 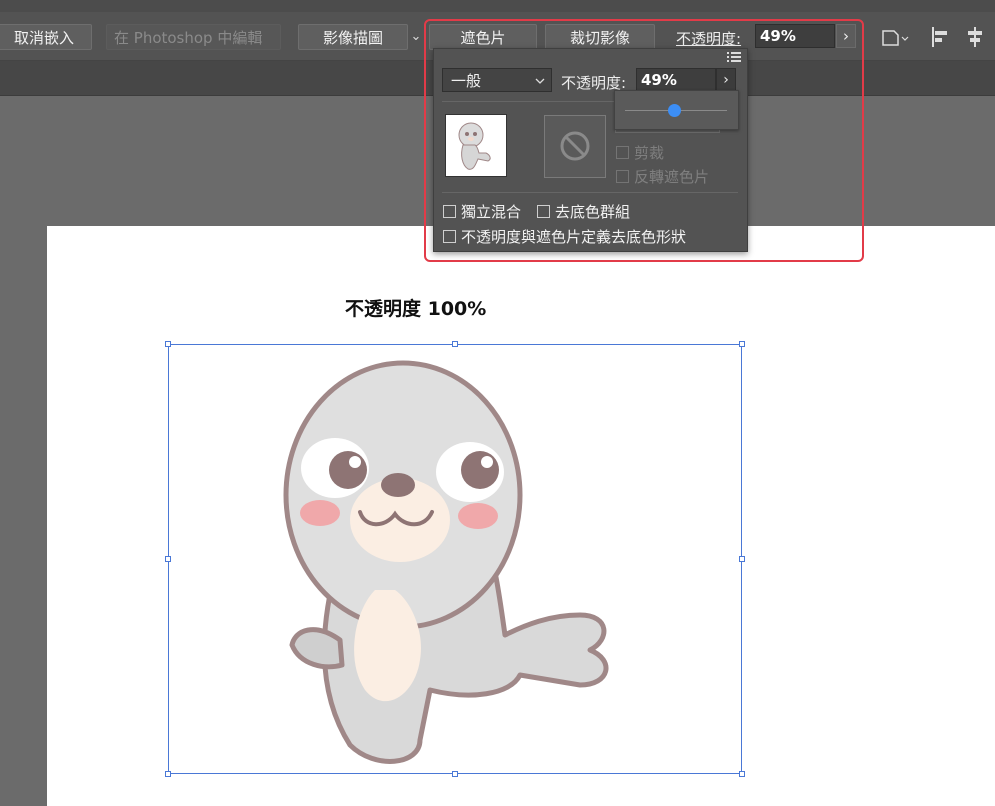 What do you see at coordinates (543, 211) in the screenshot?
I see `knockout-group-checkbox` at bounding box center [543, 211].